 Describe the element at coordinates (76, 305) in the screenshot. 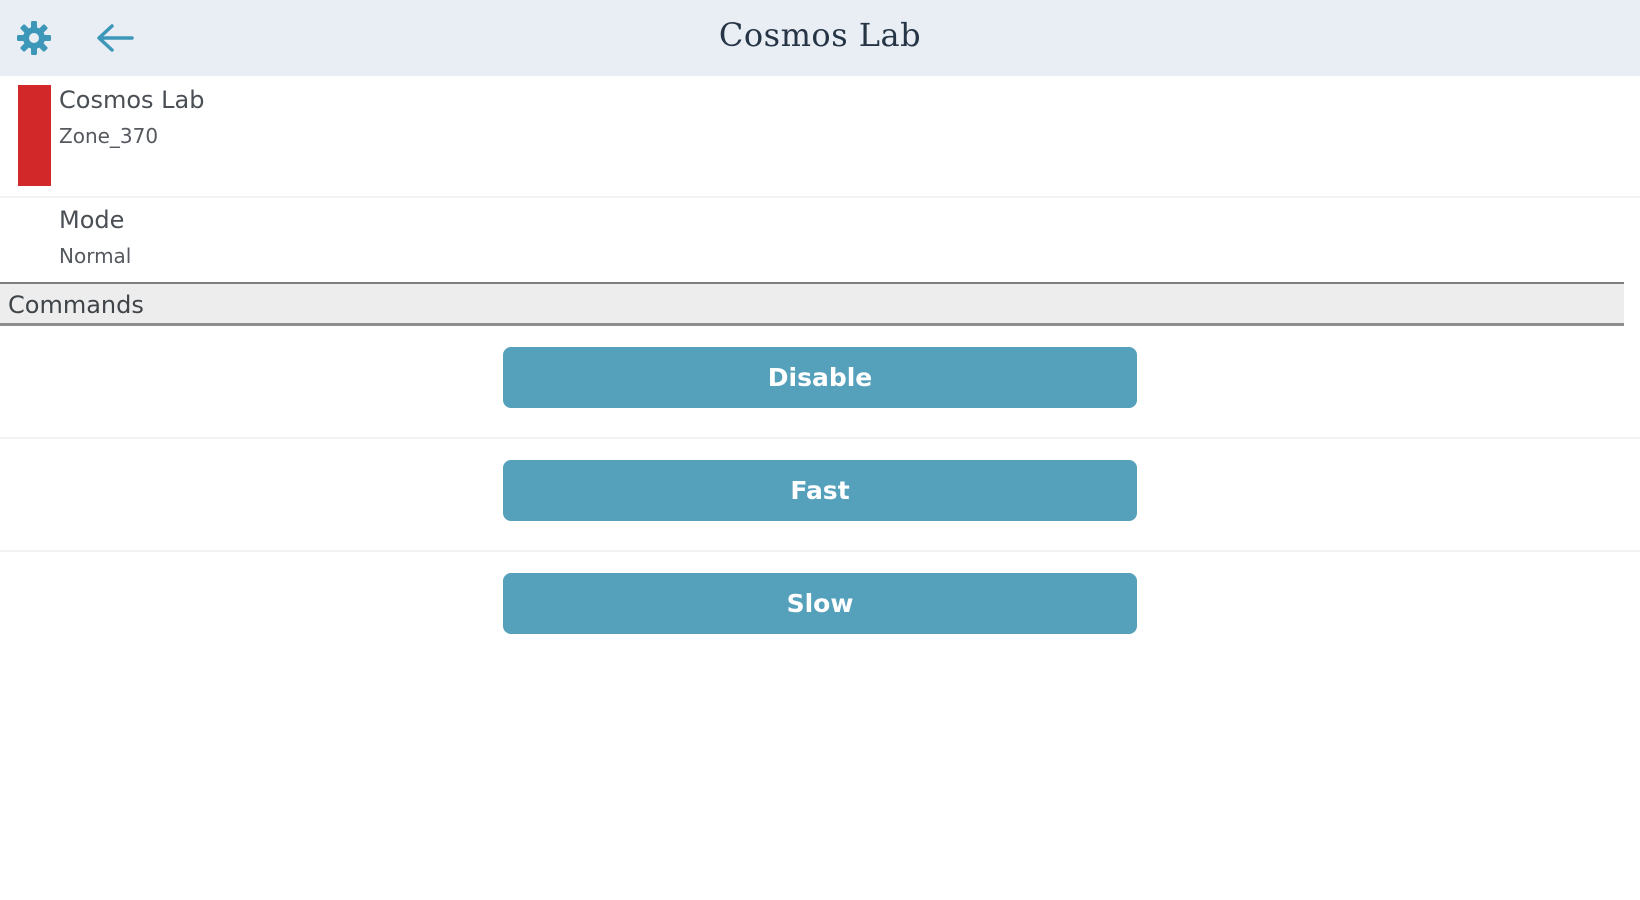

I see `commands-section-label: Commands` at that location.